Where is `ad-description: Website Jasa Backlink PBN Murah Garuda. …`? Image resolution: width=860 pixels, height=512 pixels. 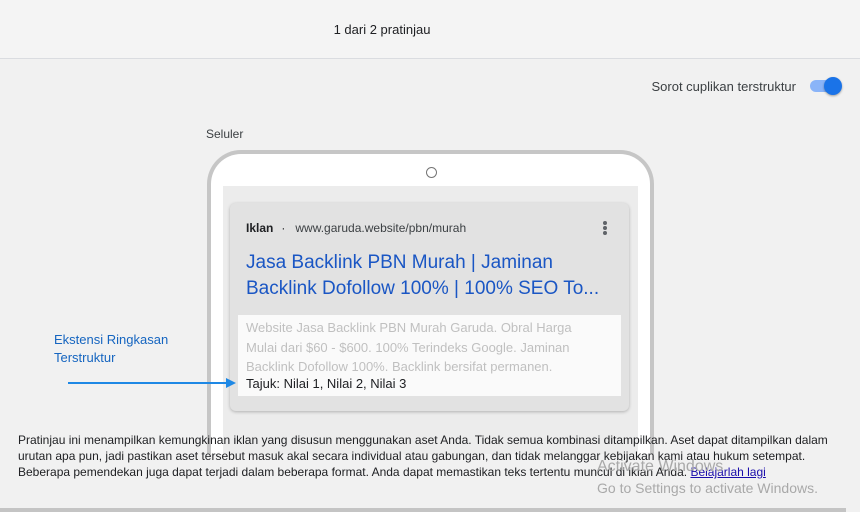
ad-description: Website Jasa Backlink PBN Murah Garuda. … is located at coordinates (409, 347).